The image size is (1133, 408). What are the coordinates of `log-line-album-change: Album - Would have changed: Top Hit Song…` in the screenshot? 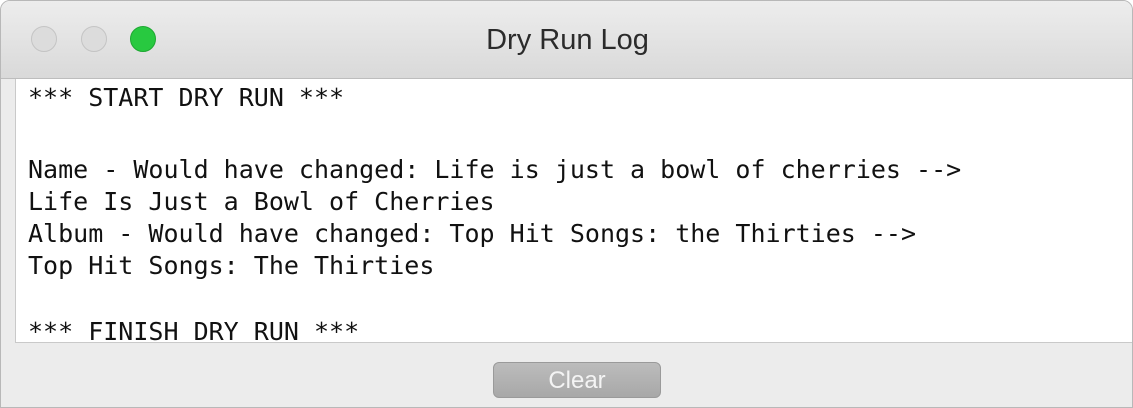 It's located at (472, 233).